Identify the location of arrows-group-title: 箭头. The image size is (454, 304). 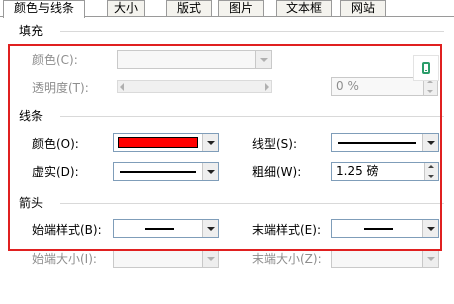
(31, 203).